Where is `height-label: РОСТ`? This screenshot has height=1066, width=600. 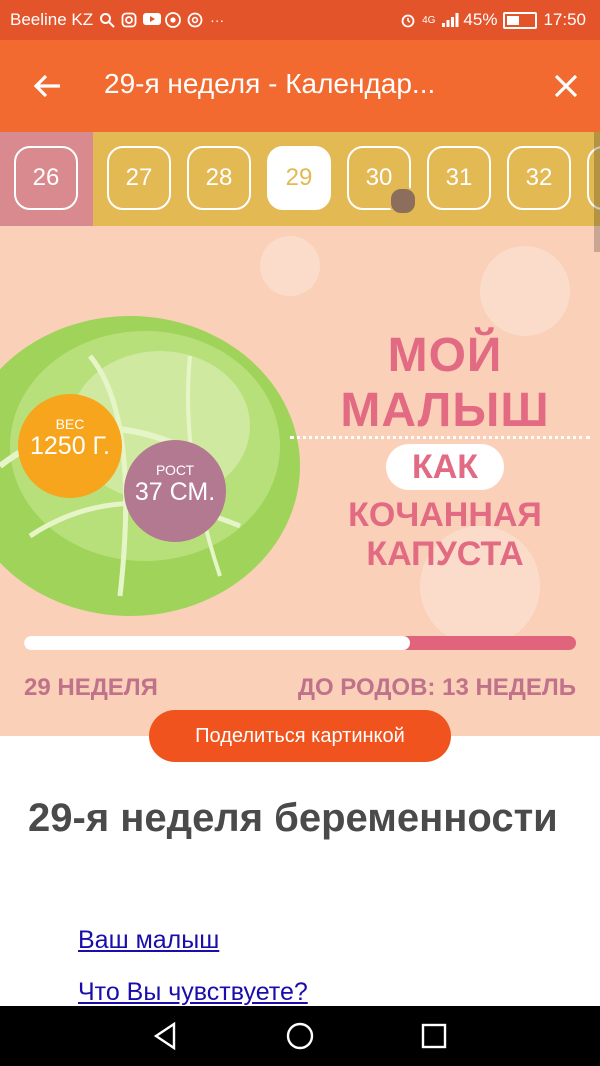 height-label: РОСТ is located at coordinates (175, 470).